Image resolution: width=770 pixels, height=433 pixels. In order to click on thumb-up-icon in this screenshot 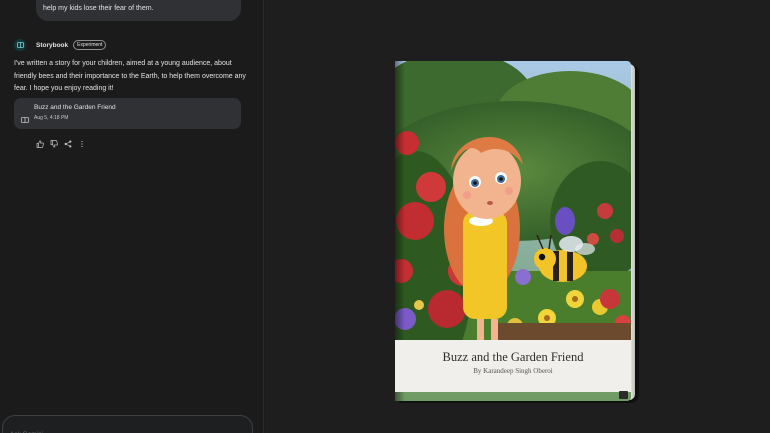, I will do `click(39, 143)`.